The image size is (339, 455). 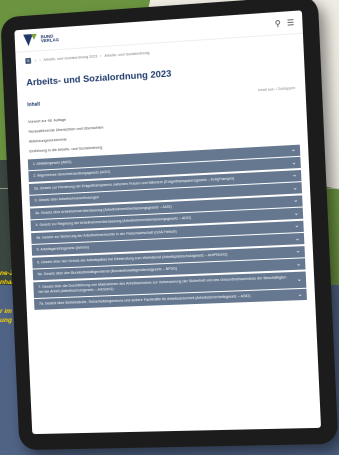 I want to click on logo: BUND VERLAG, so click(x=40, y=39).